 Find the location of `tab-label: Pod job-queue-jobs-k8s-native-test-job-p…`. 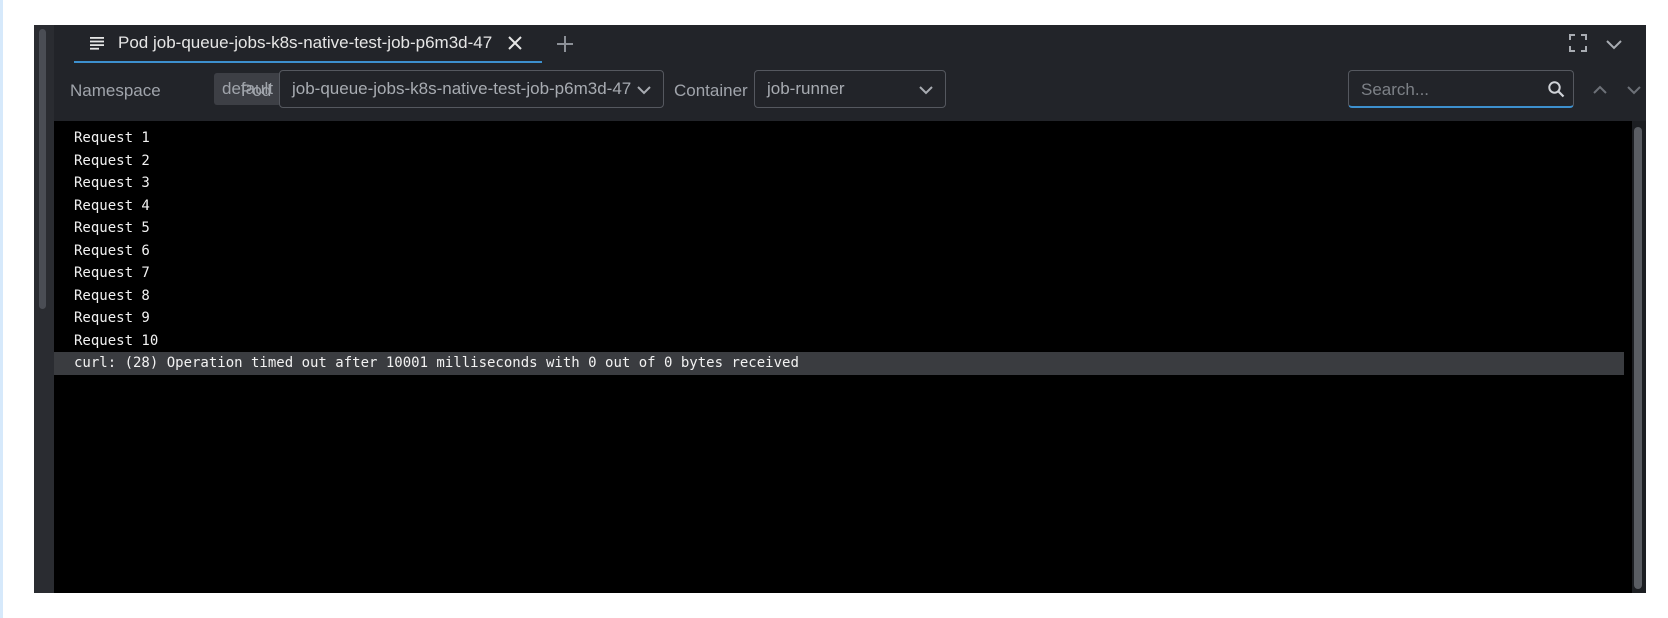

tab-label: Pod job-queue-jobs-k8s-native-test-job-p… is located at coordinates (305, 42).